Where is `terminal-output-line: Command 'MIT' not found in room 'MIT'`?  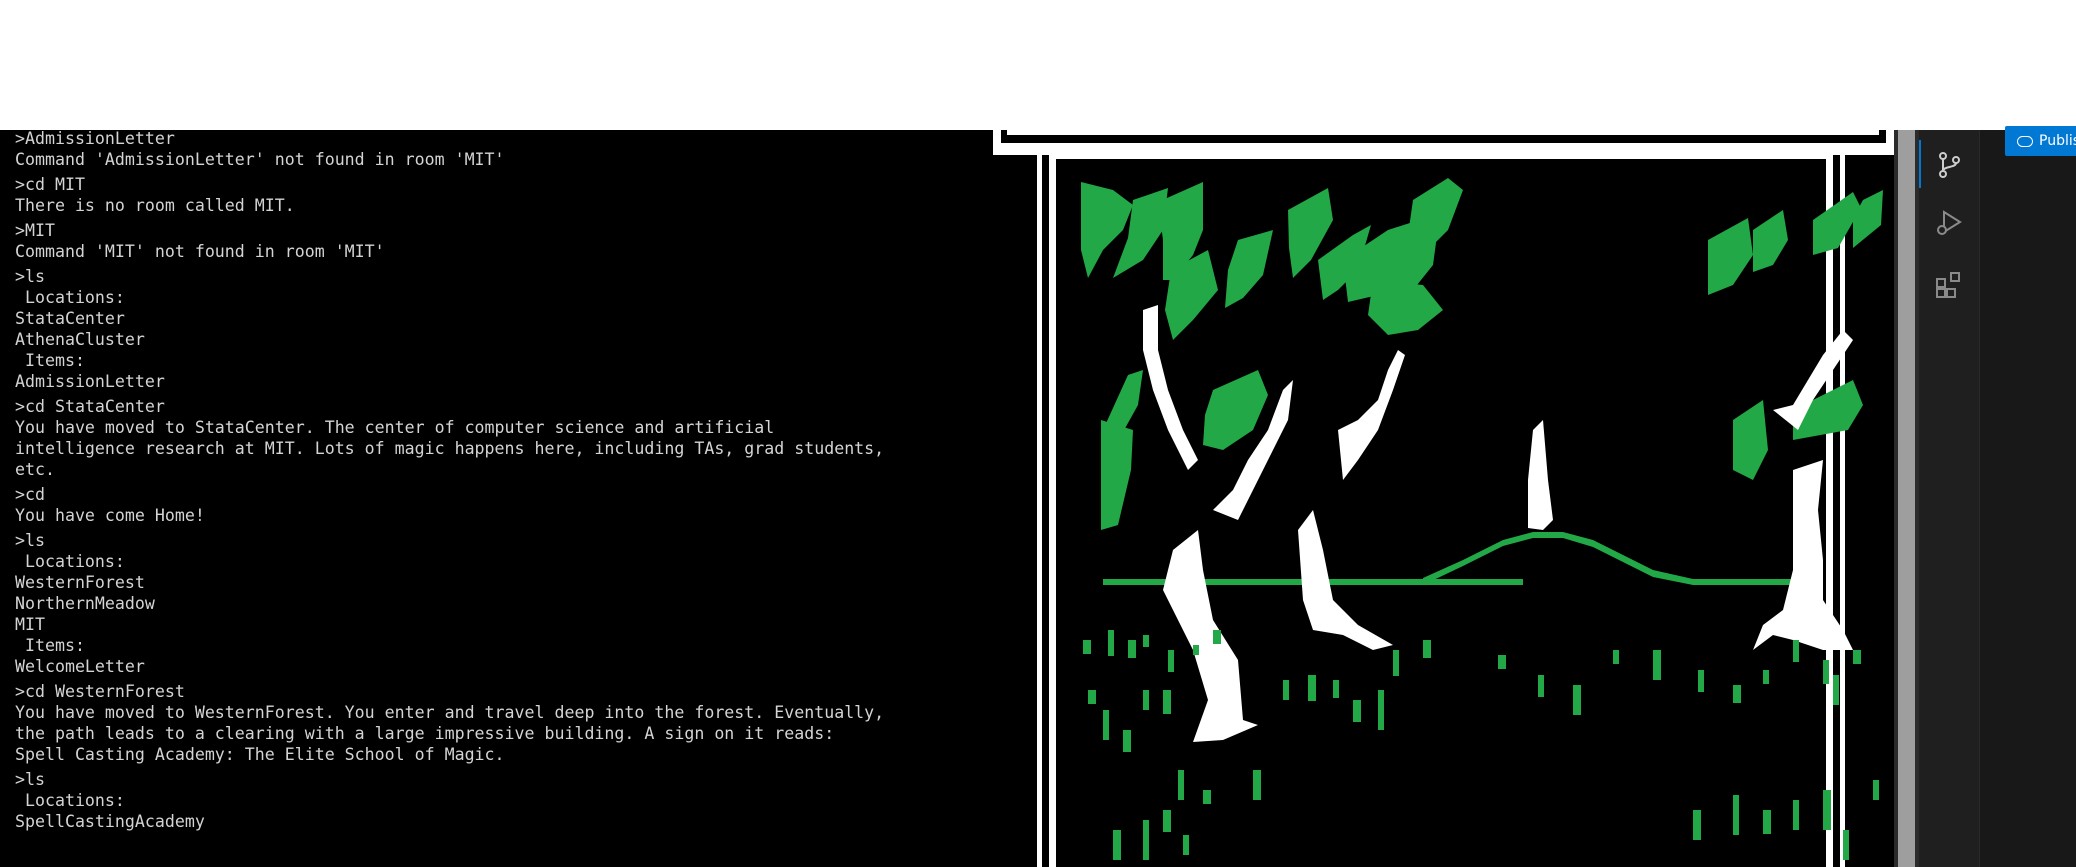
terminal-output-line: Command 'MIT' not found in room 'MIT' is located at coordinates (200, 251).